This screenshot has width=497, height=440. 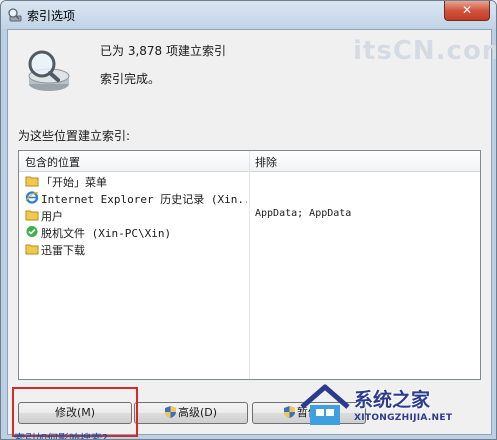 What do you see at coordinates (392, 400) in the screenshot?
I see `logo-title: 系统之家` at bounding box center [392, 400].